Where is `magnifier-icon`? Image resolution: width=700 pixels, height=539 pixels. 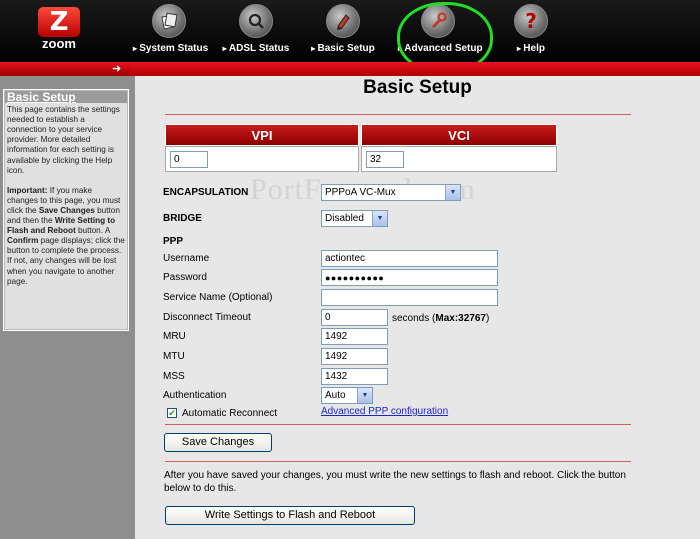
magnifier-icon is located at coordinates (256, 21).